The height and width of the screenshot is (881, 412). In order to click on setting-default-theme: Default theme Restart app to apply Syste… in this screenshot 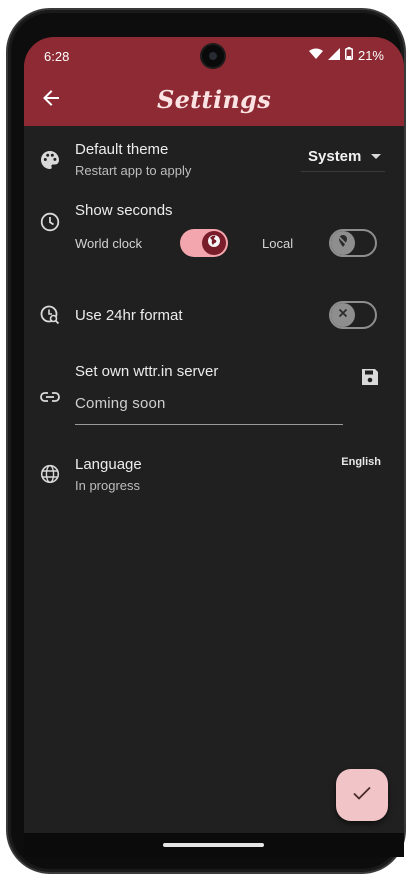, I will do `click(214, 157)`.